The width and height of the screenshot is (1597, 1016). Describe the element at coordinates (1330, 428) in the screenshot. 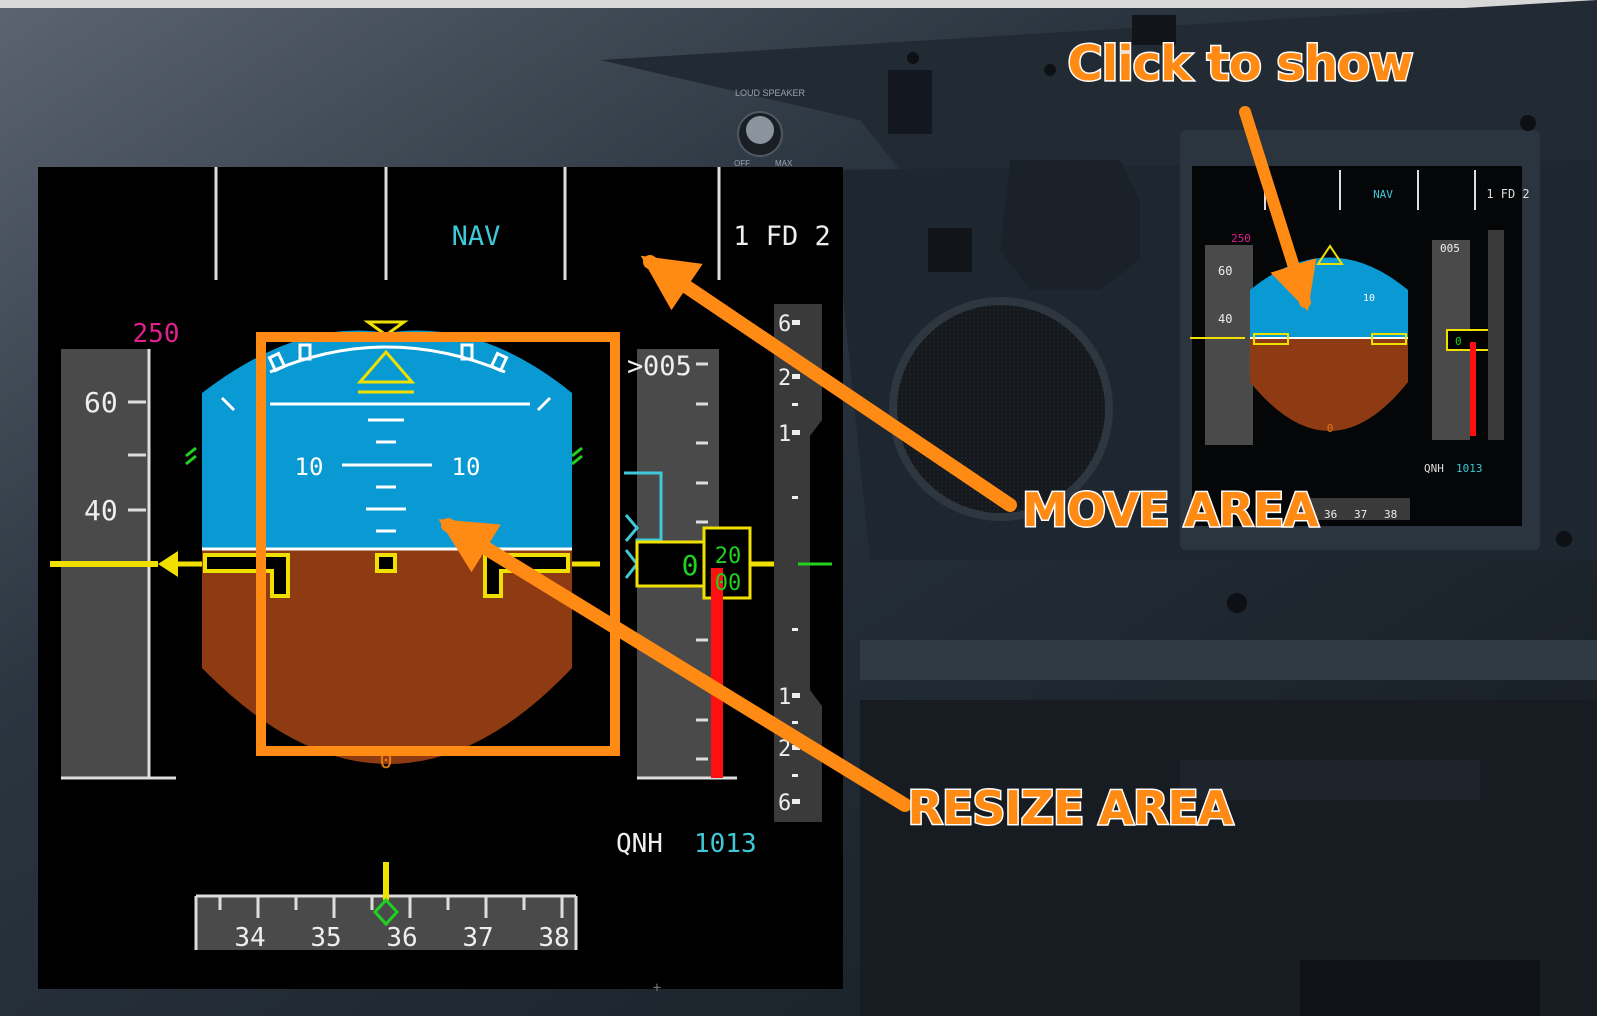

I see `mini-heading-marker: 0` at that location.